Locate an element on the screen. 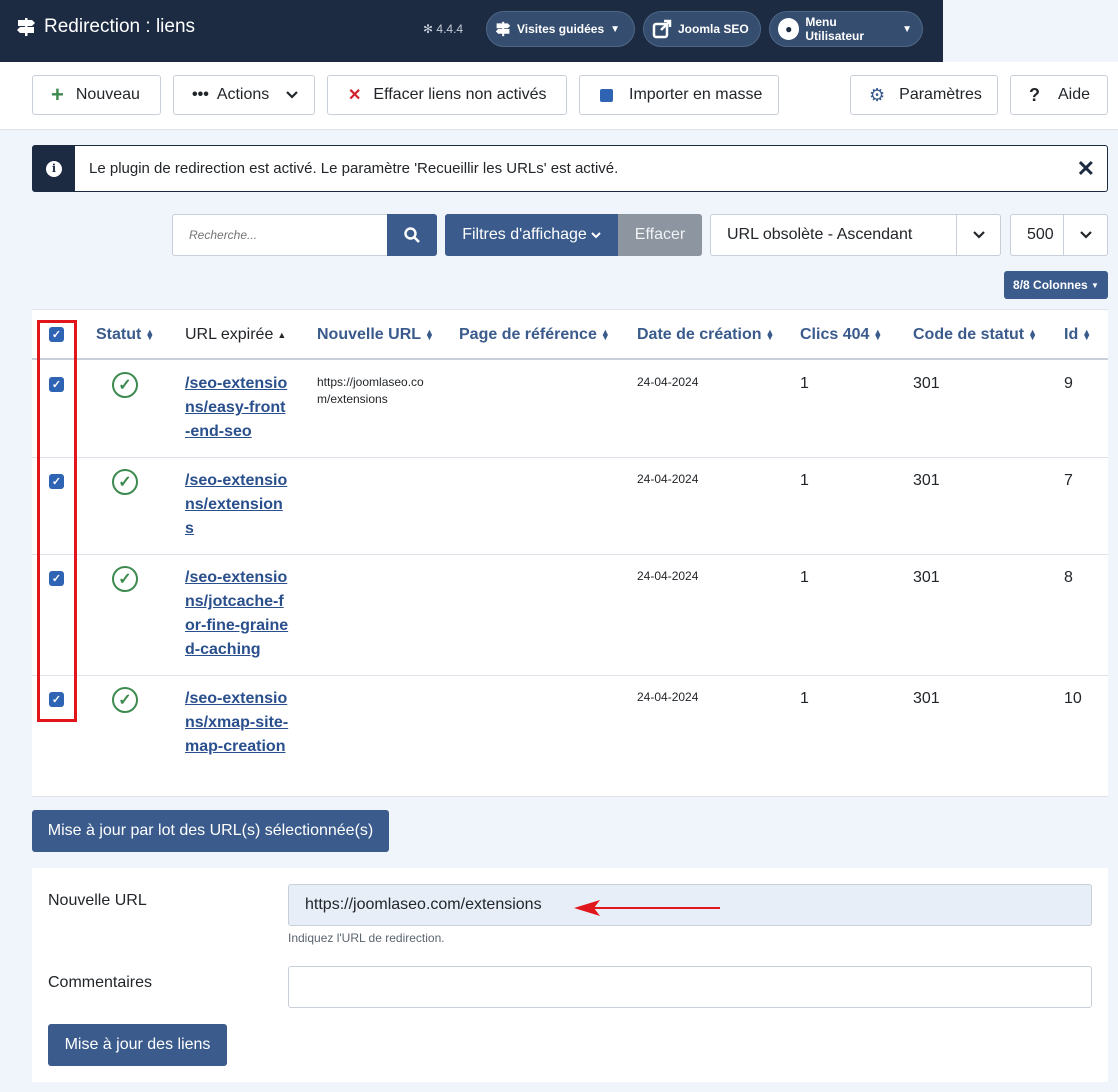 This screenshot has height=1092, width=1118. joomla-seo-button: Joomla SEO is located at coordinates (702, 29).